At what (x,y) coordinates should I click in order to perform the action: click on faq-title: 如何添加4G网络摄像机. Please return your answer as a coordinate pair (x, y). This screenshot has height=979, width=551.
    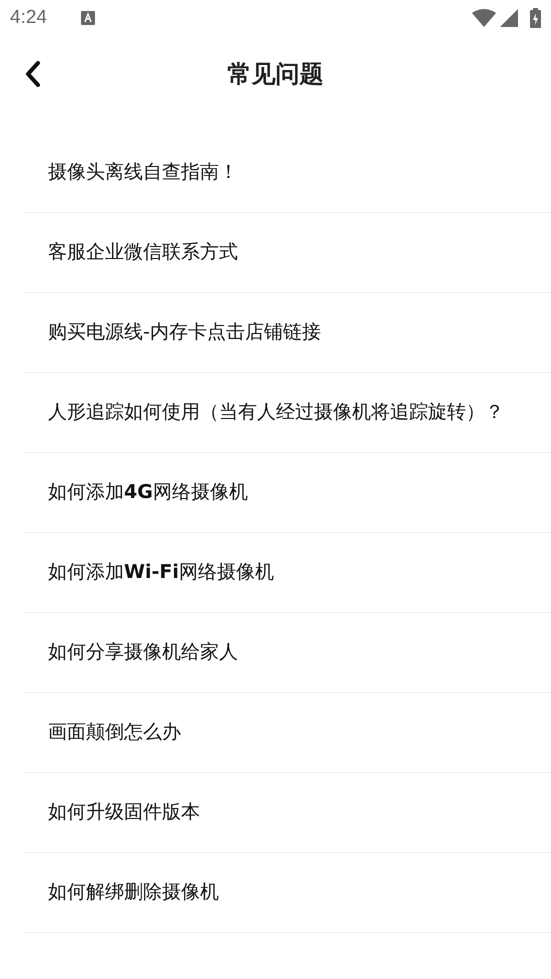
    Looking at the image, I should click on (148, 492).